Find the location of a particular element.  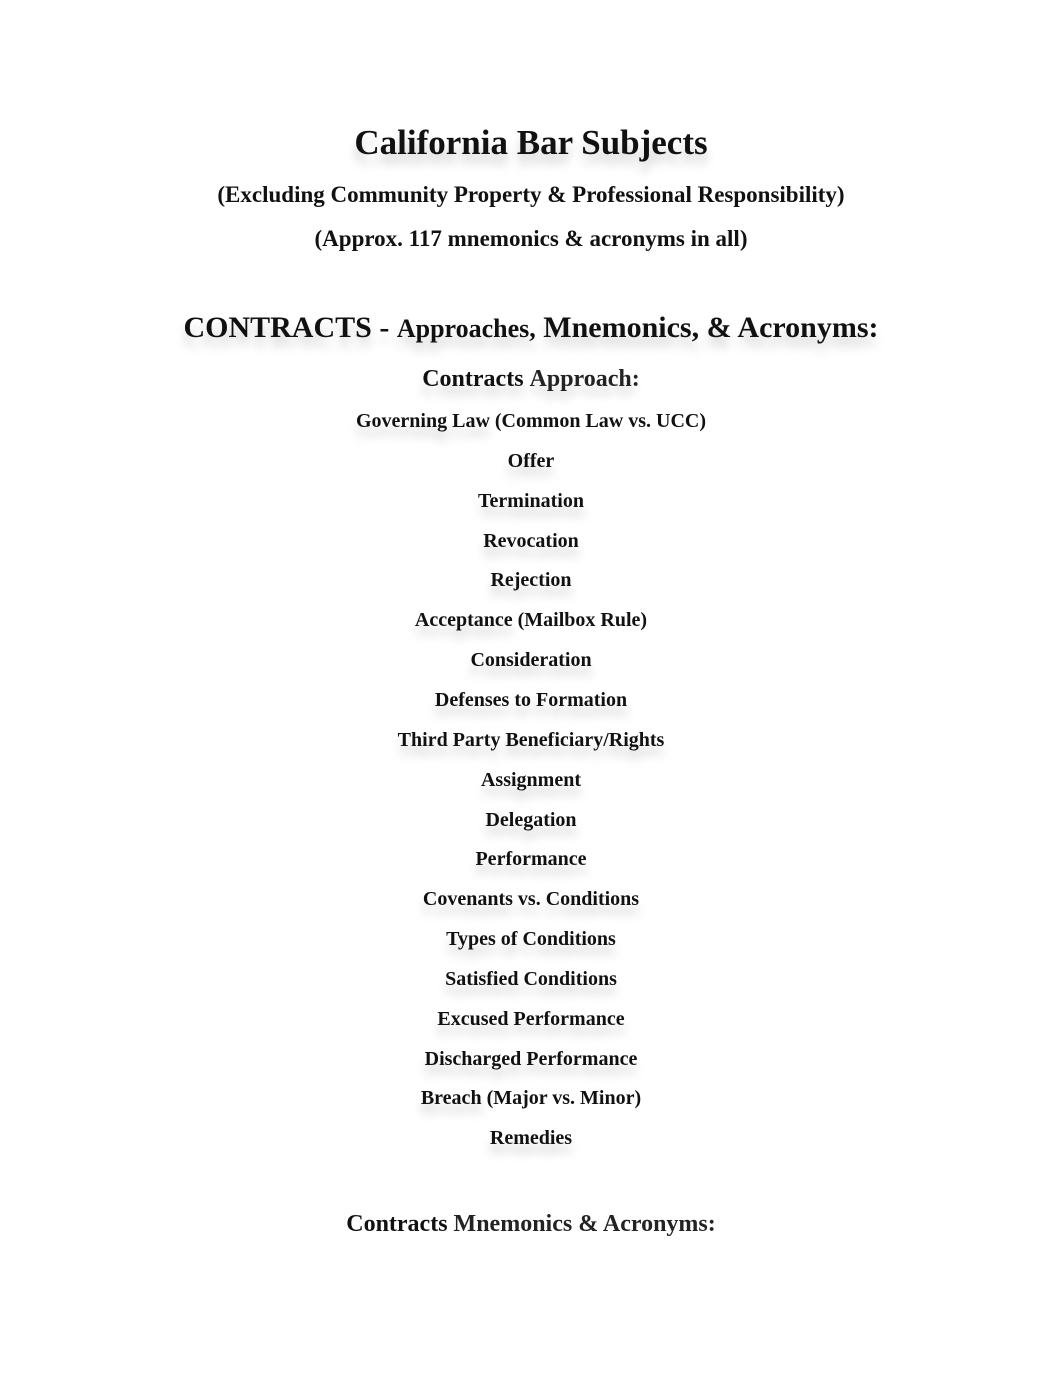

approach-list-item: Offer is located at coordinates (531, 461).